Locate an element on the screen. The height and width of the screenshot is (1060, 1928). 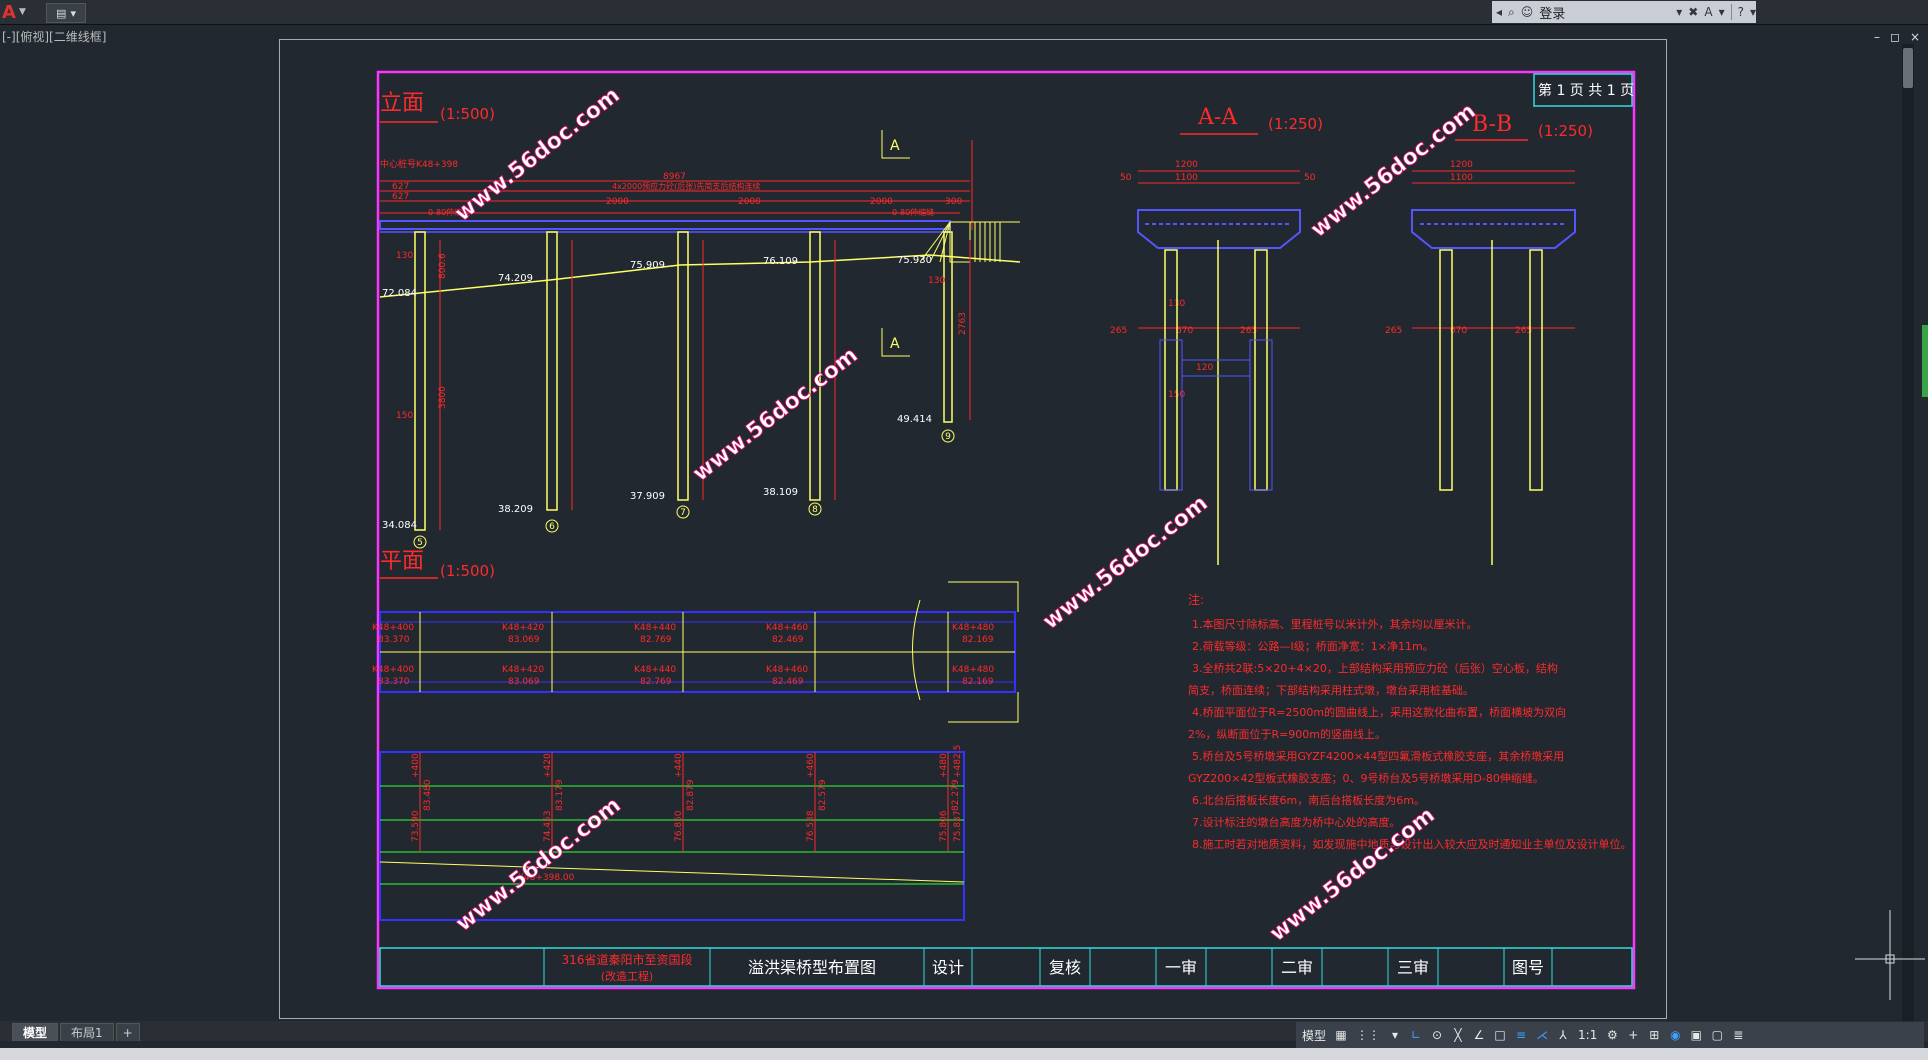
project-name: 316省道秦阳市至资国段 is located at coordinates (627, 959).